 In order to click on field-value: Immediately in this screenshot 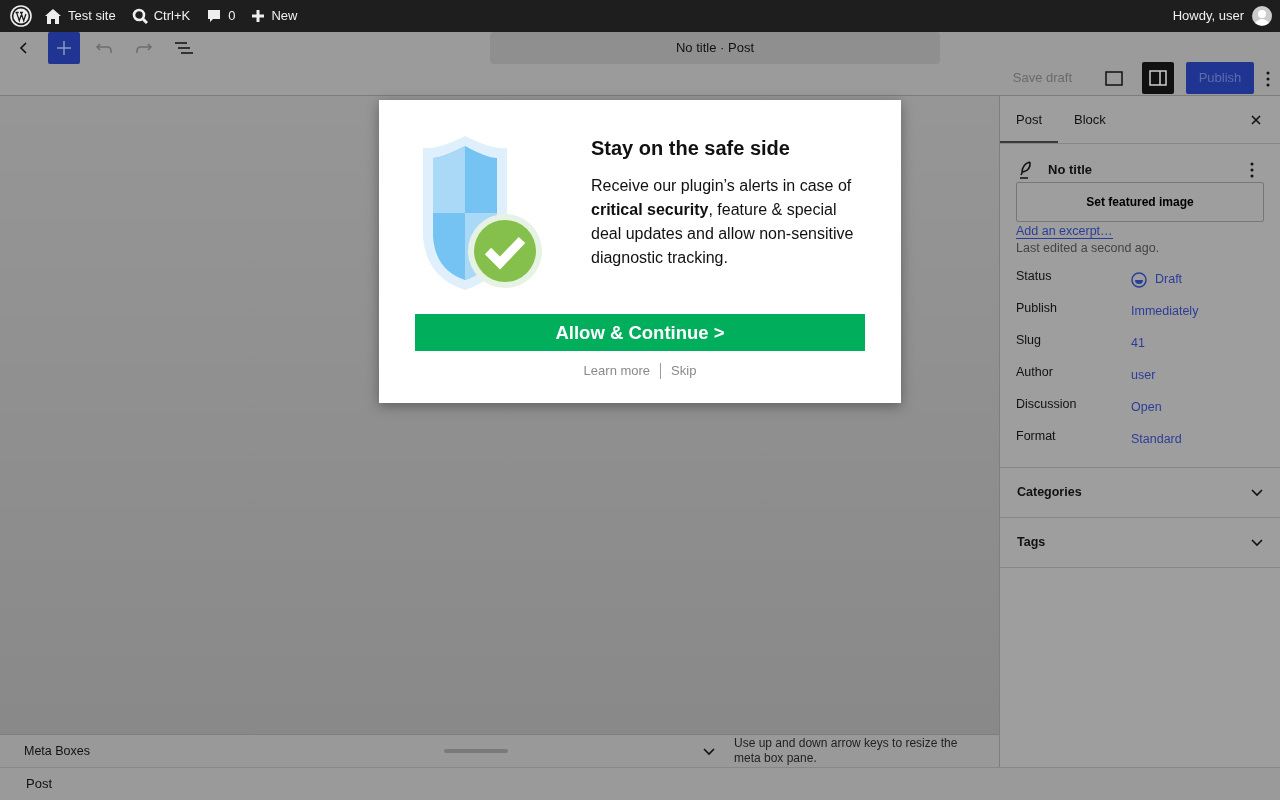, I will do `click(1165, 312)`.